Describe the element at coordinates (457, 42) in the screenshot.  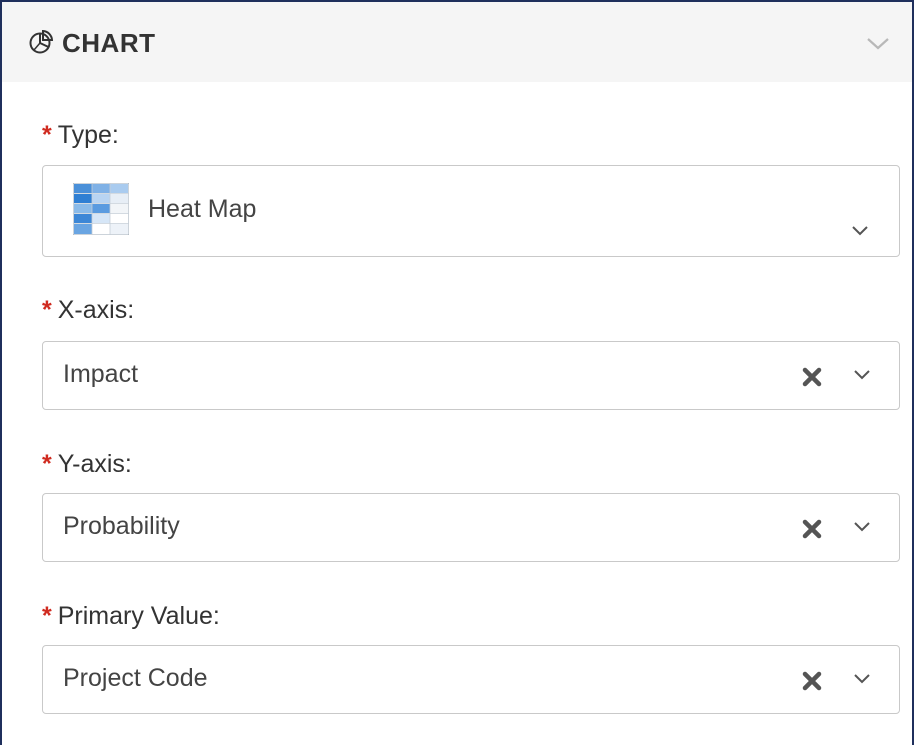
I see `chart-panel-header: CHART` at that location.